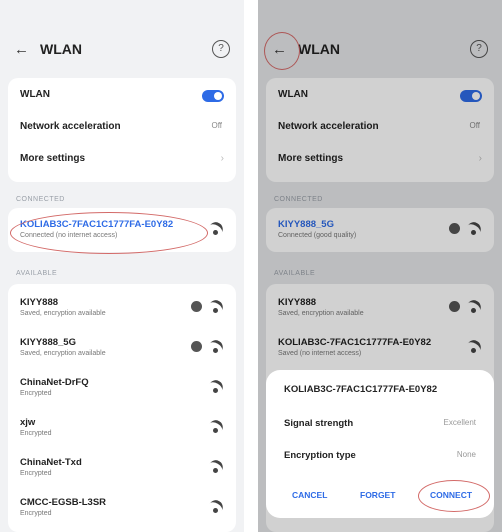 This screenshot has width=502, height=532. Describe the element at coordinates (122, 96) in the screenshot. I see `wlan-toggle-row: WLAN` at that location.